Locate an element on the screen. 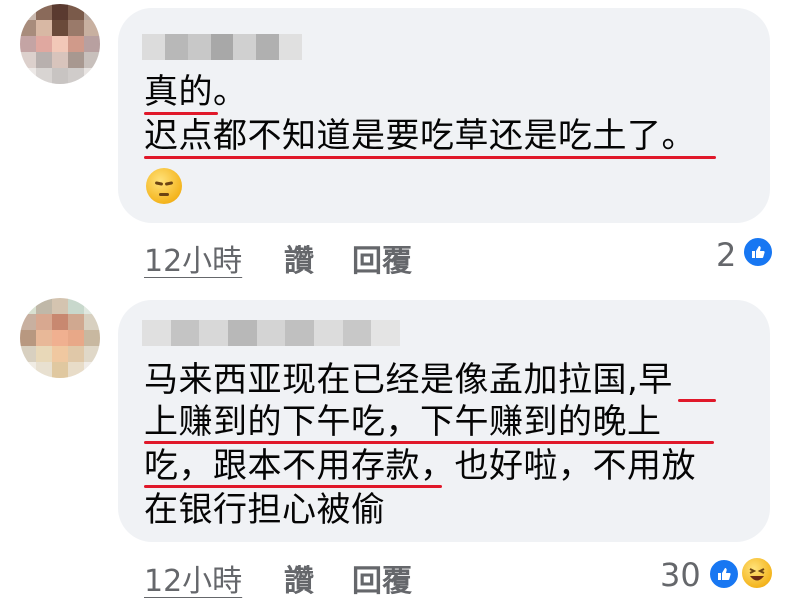  reaction-count: 30 is located at coordinates (680, 575).